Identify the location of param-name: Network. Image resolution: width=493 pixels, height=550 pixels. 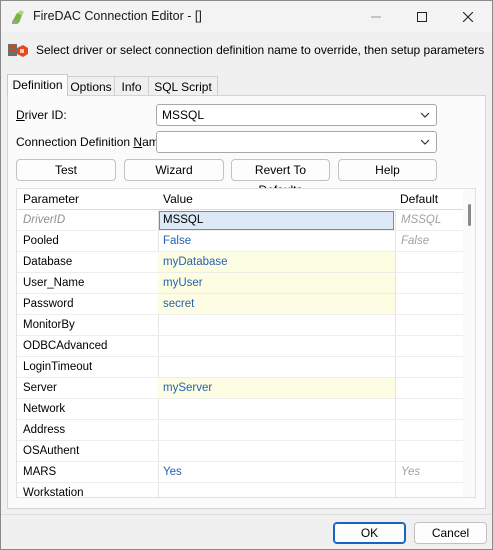
(44, 409).